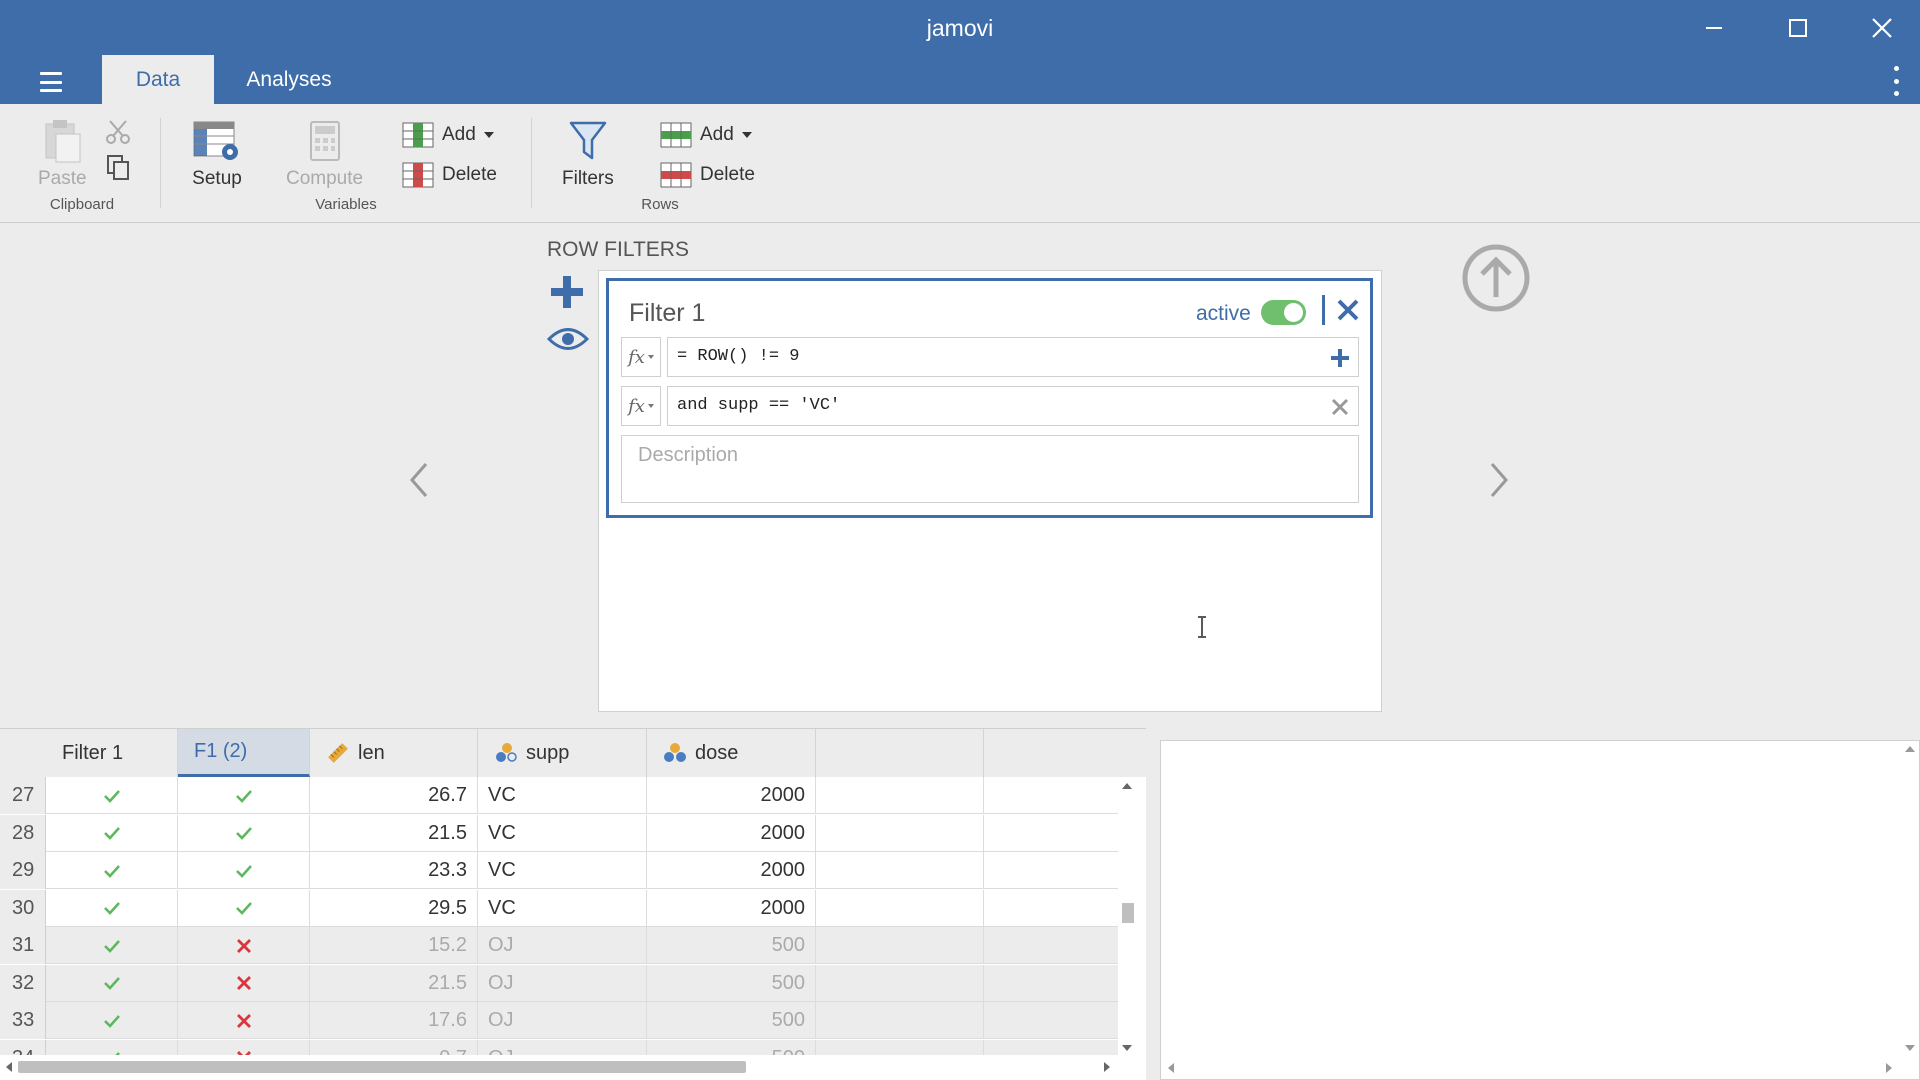 The width and height of the screenshot is (1920, 1080). Describe the element at coordinates (1896, 68) in the screenshot. I see `kebab-icon-dot` at that location.